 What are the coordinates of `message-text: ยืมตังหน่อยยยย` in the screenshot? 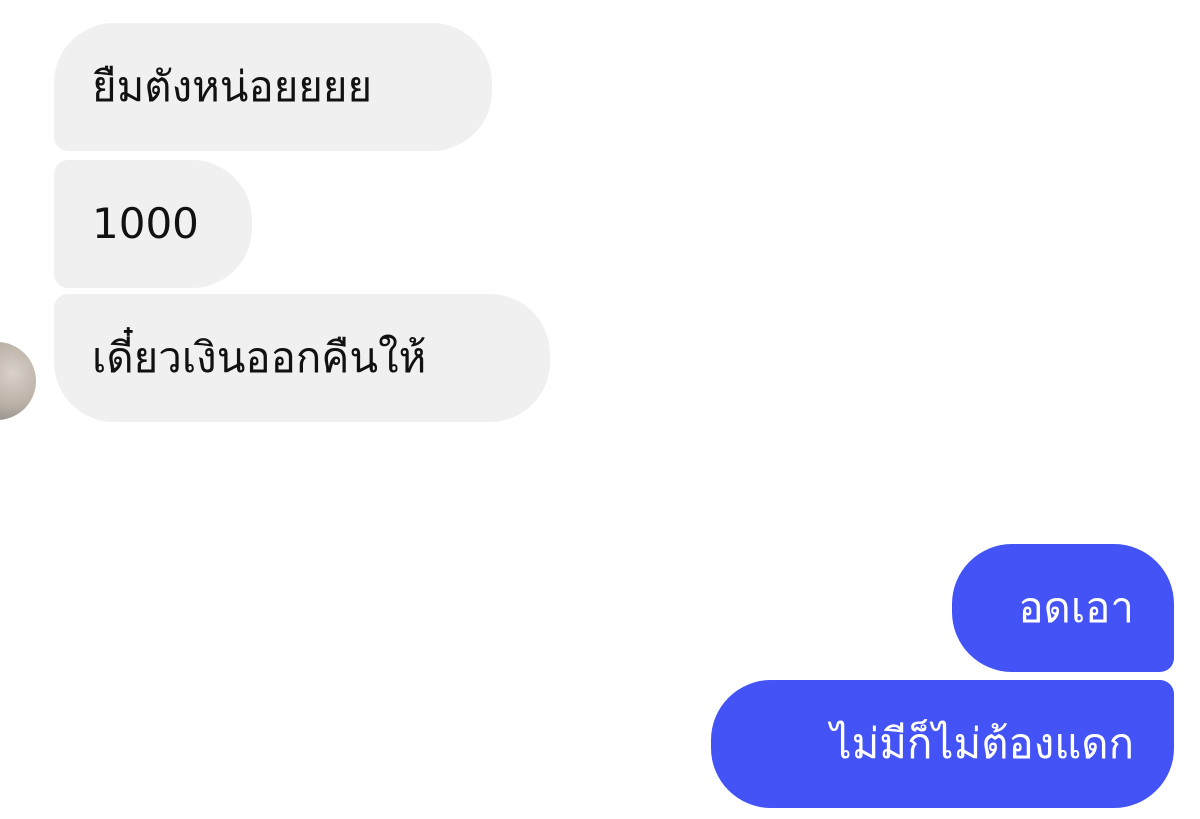 It's located at (232, 86).